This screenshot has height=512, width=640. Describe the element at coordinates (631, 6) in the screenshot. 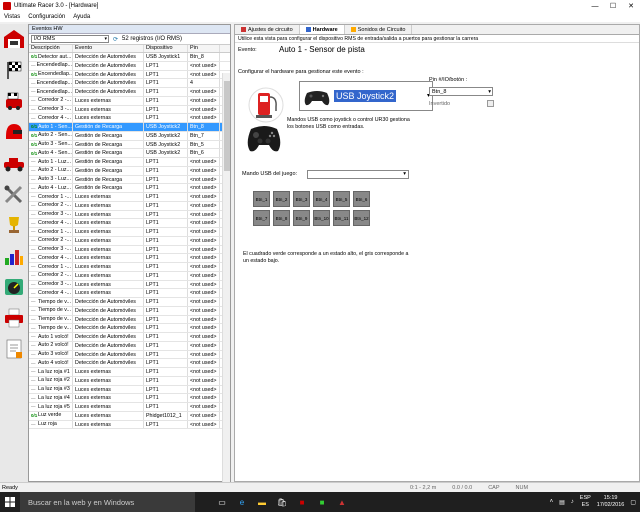

I see `close-button: ✕` at that location.